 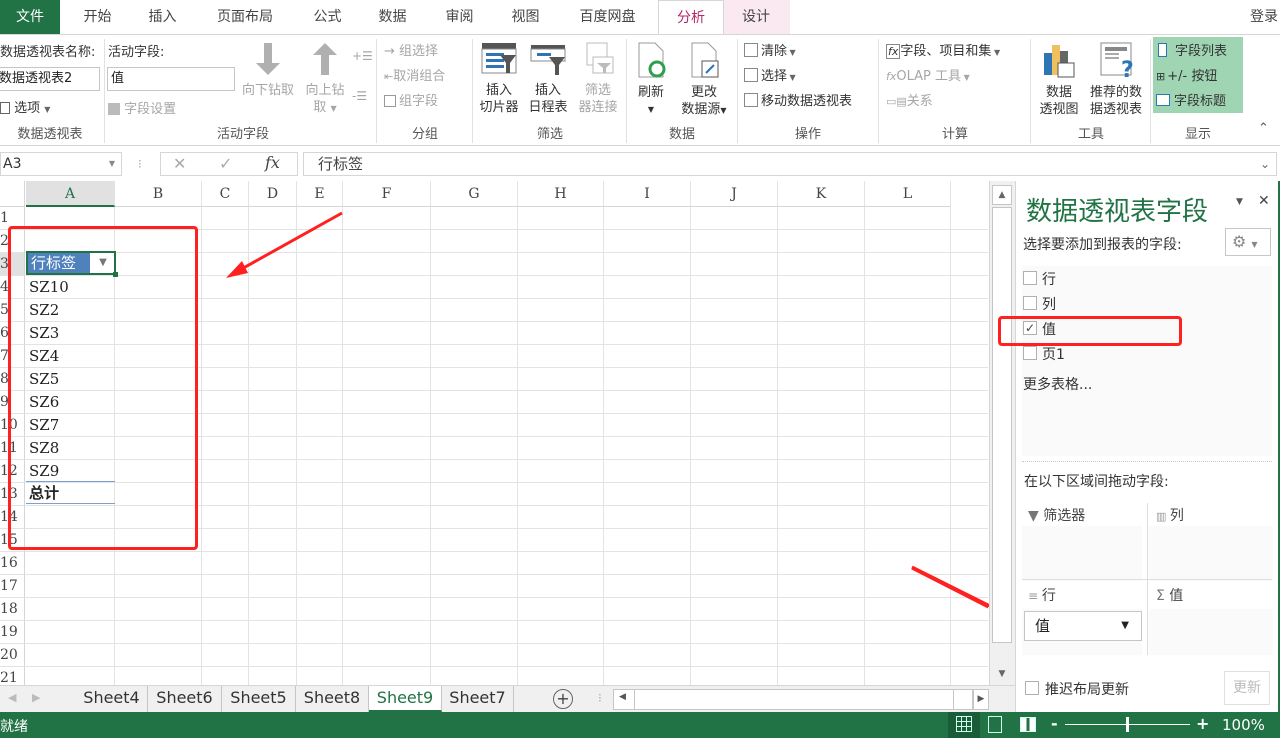 I want to click on tab-design: 设计, so click(x=756, y=17).